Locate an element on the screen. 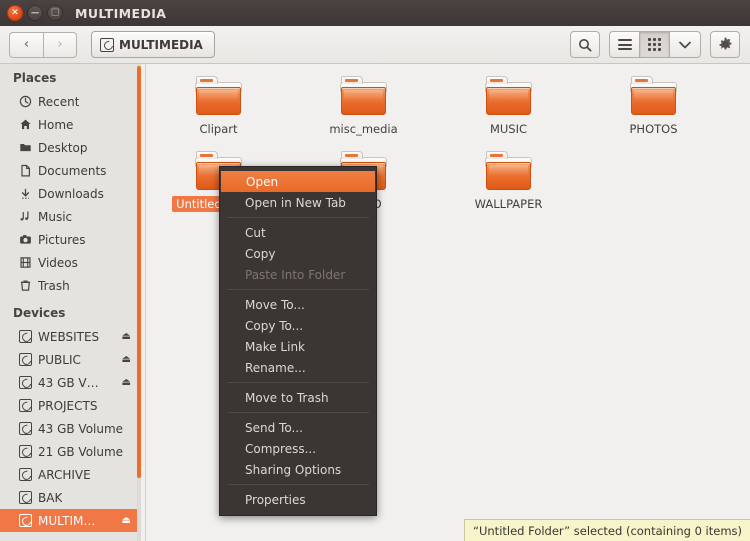  menu-item-label: Make Link is located at coordinates (275, 346).